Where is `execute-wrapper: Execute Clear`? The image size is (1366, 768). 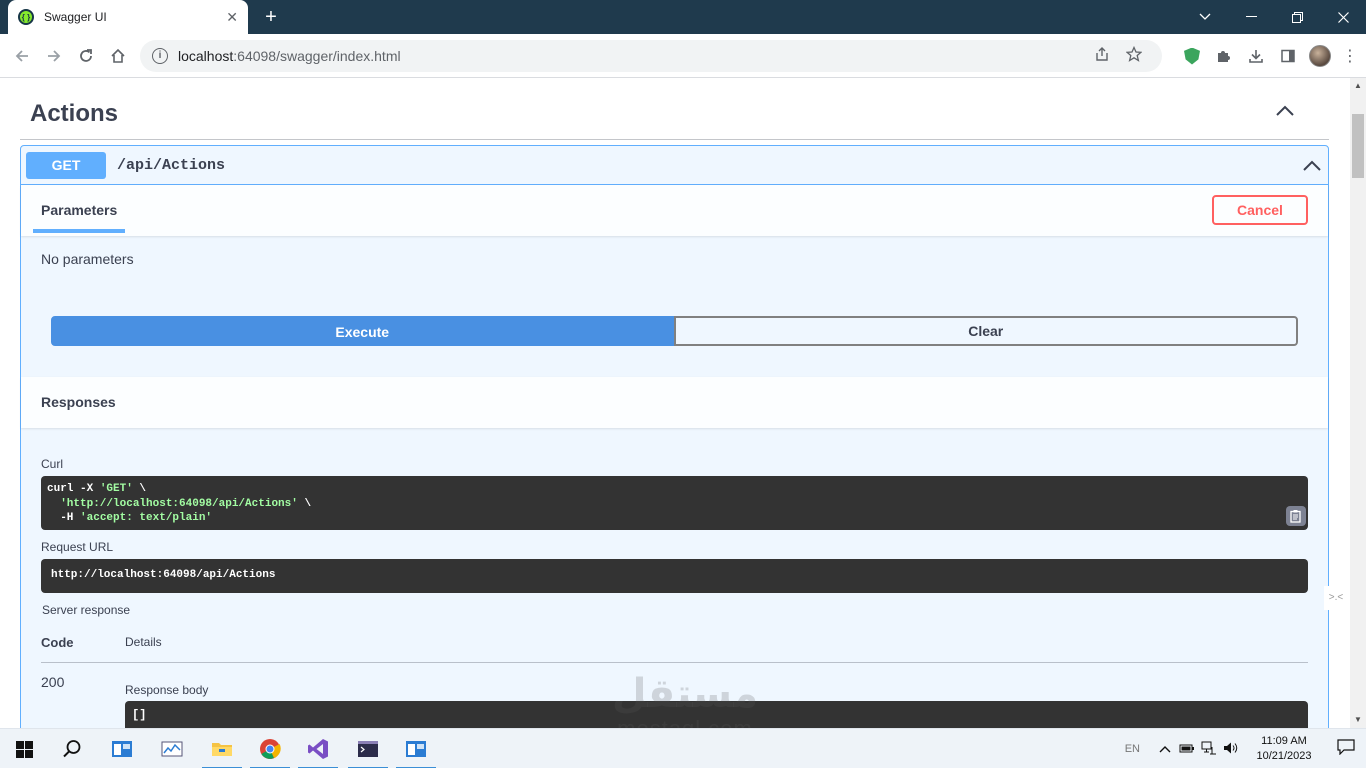
execute-wrapper: Execute Clear is located at coordinates (674, 331).